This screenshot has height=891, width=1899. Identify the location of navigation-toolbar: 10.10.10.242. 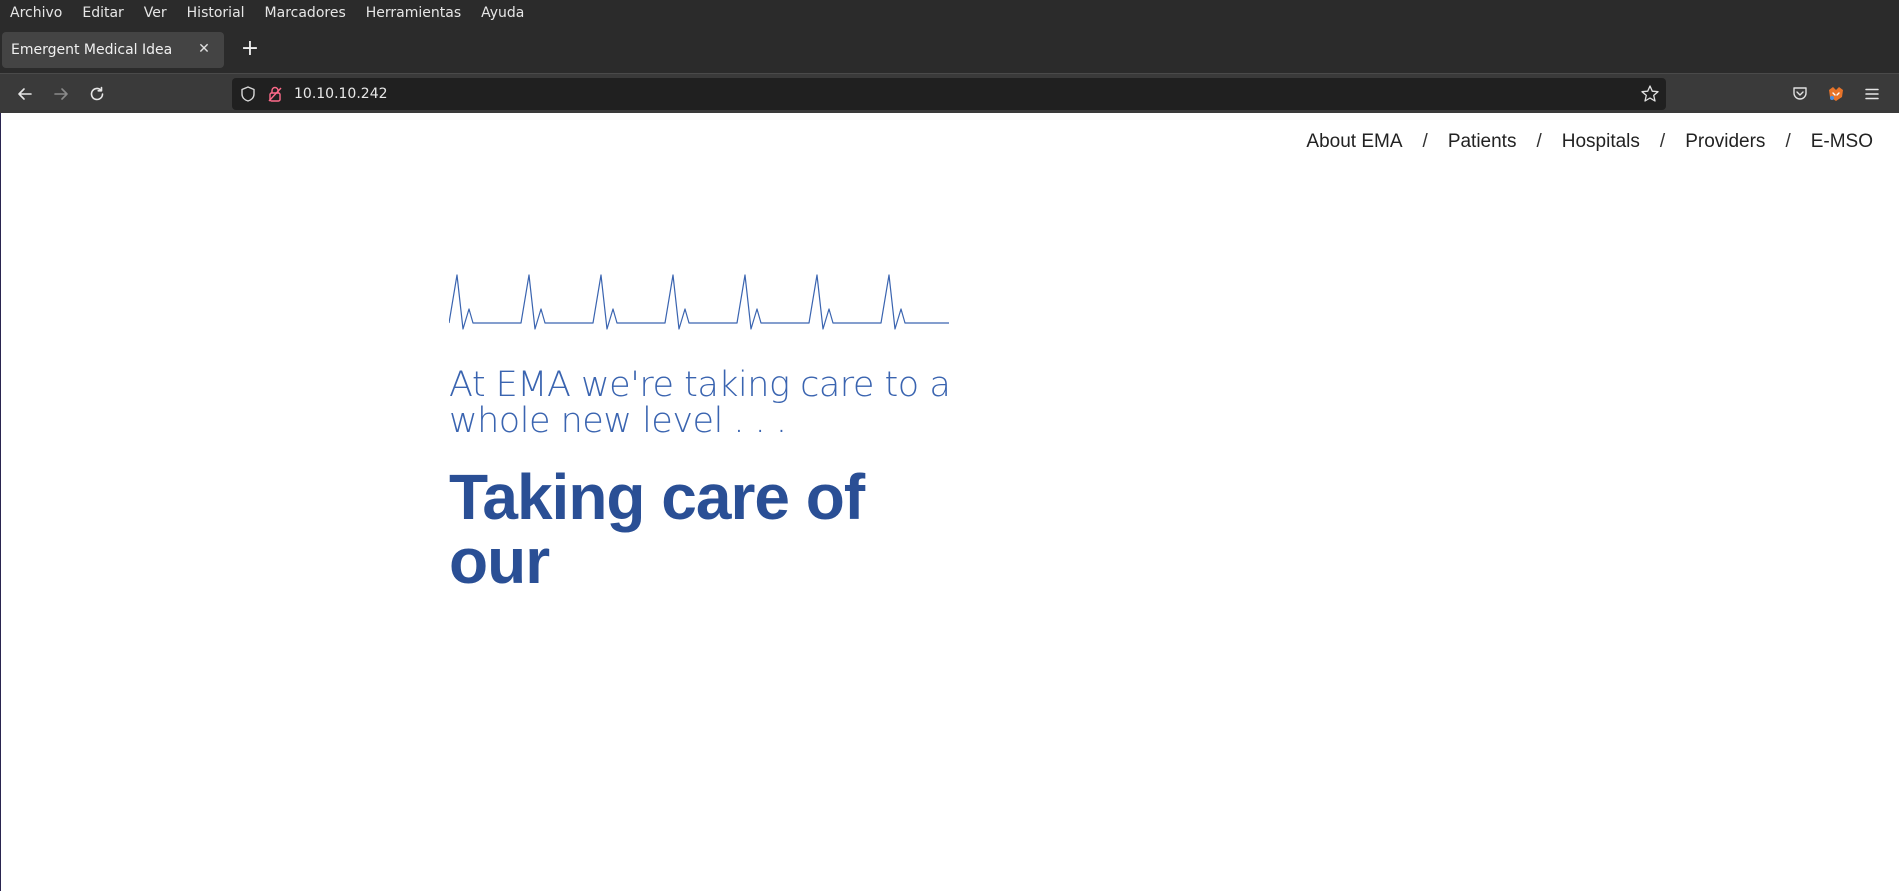
(949, 93).